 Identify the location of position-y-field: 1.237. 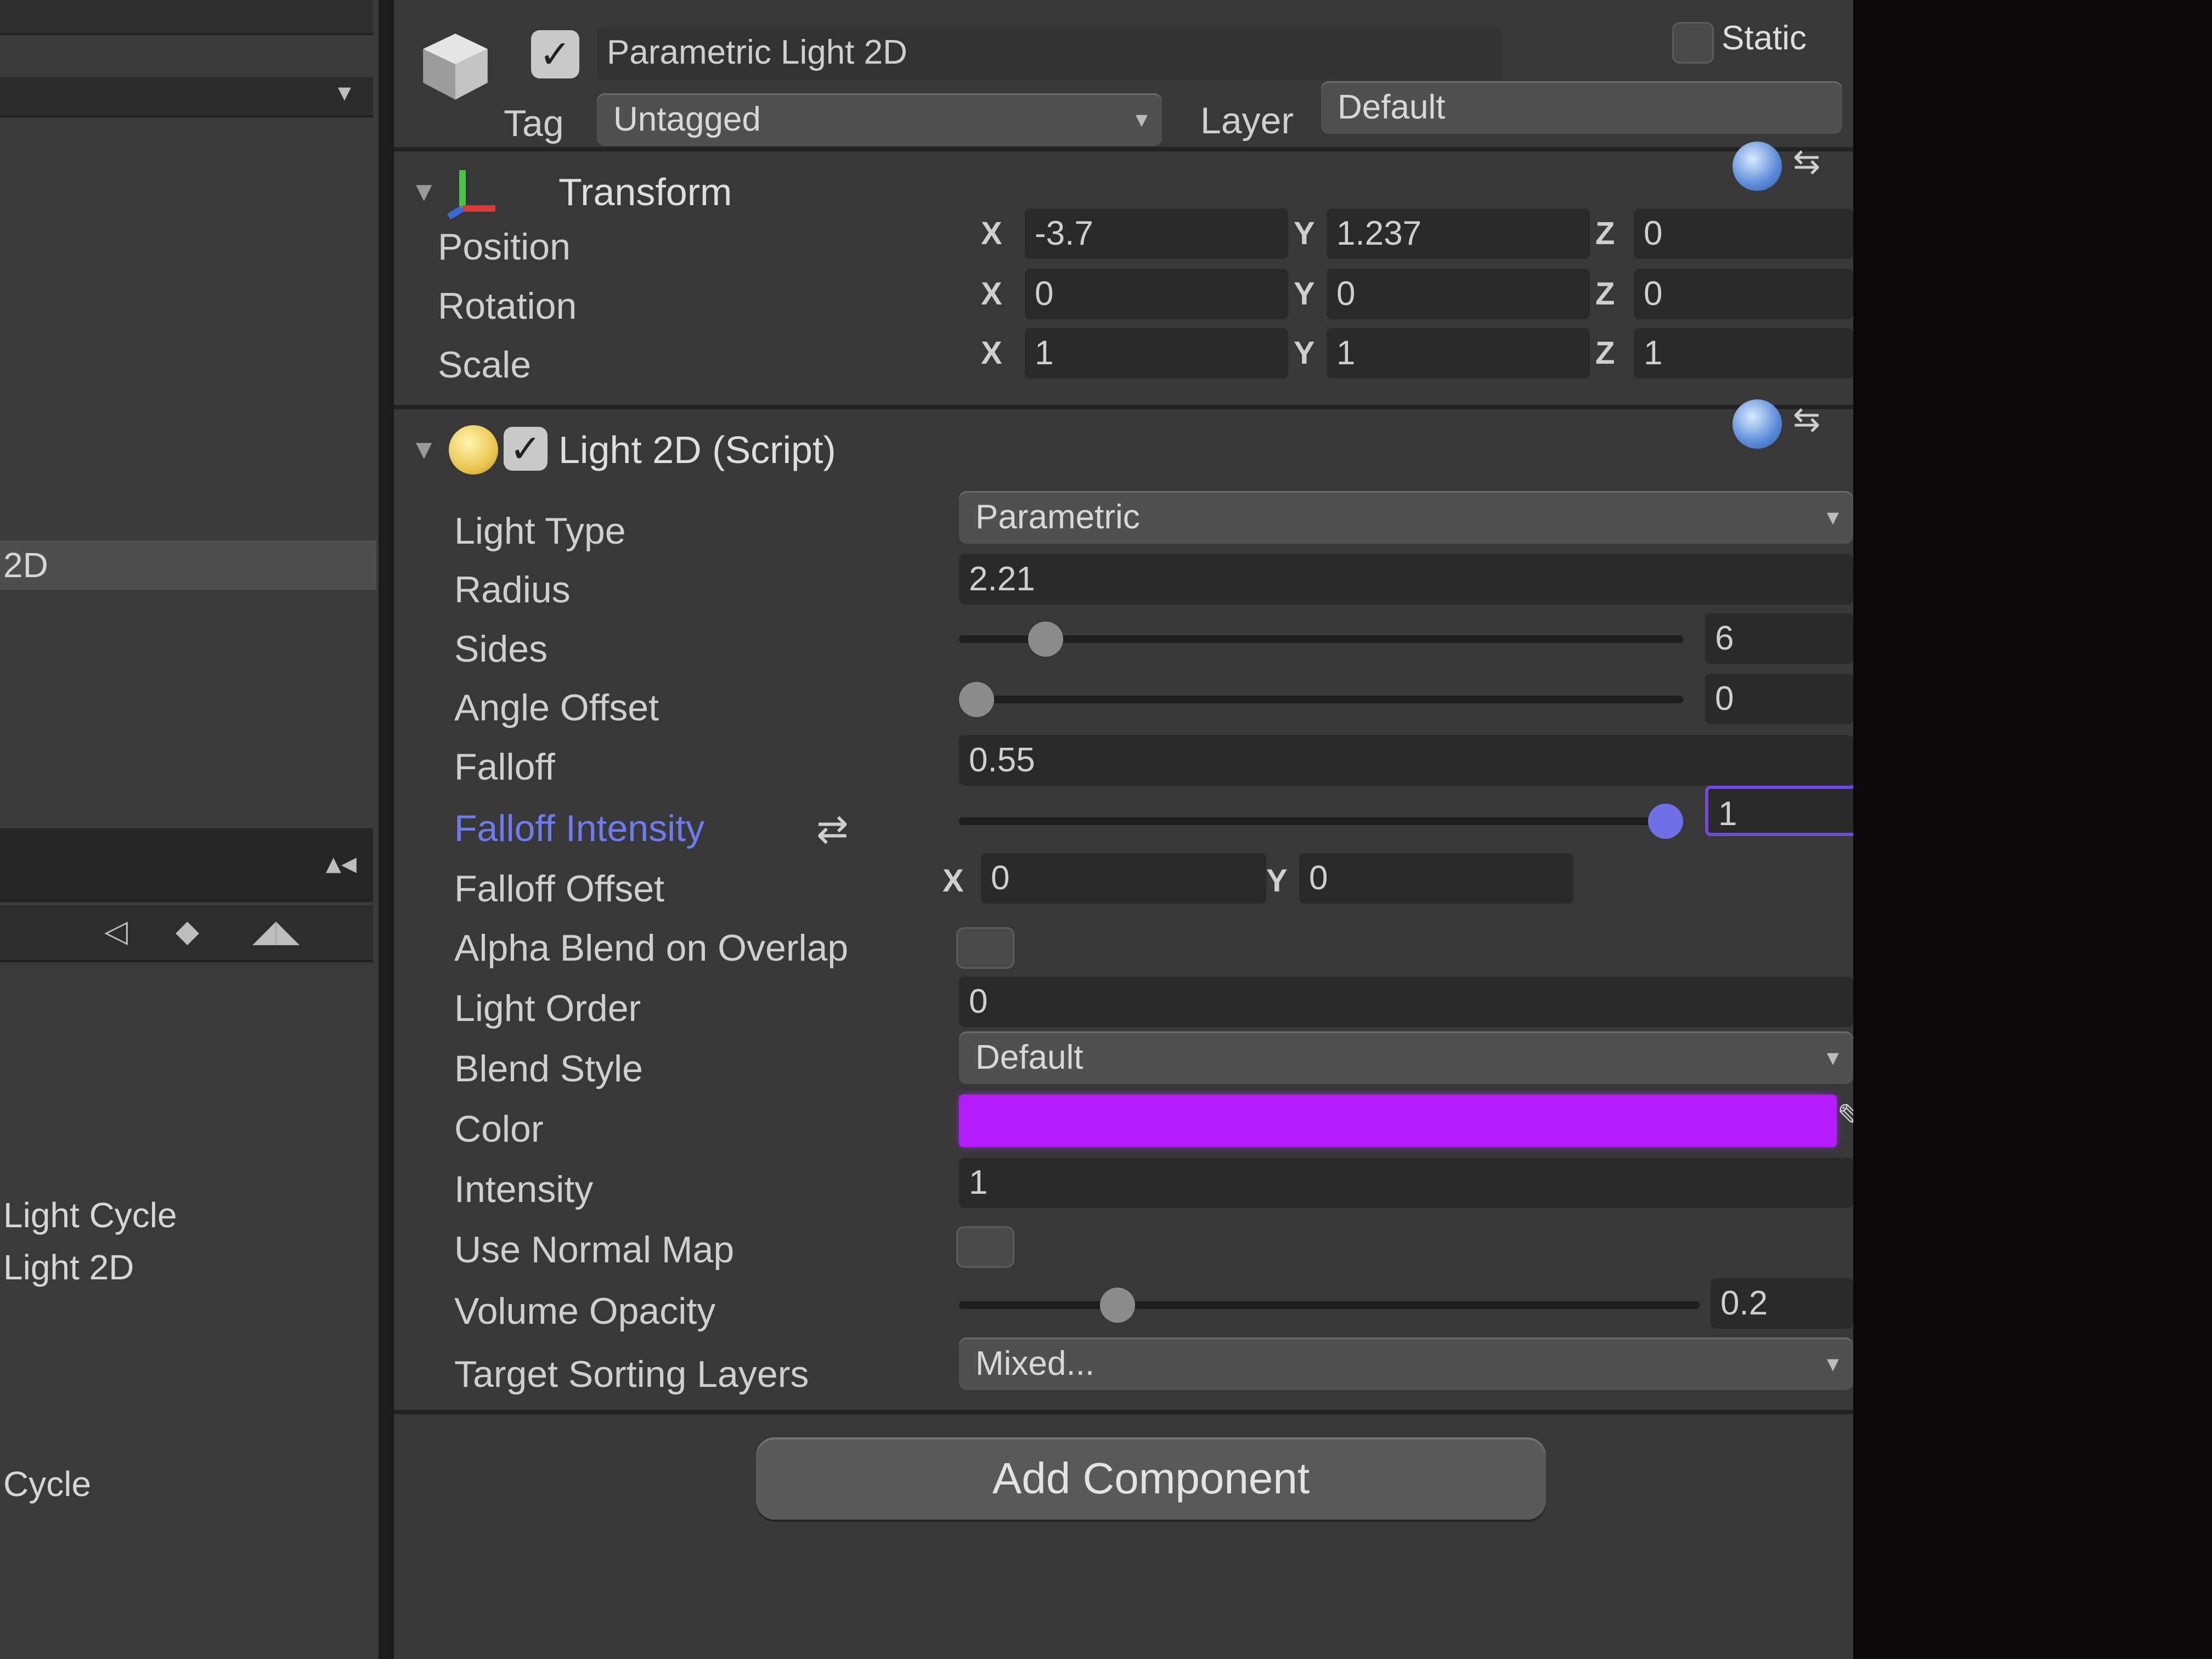
(1458, 234).